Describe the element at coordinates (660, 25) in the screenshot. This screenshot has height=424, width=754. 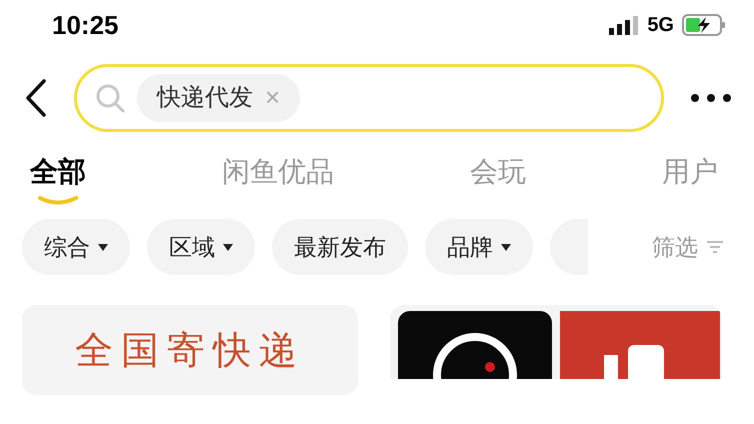
I see `network-label: 5G` at that location.